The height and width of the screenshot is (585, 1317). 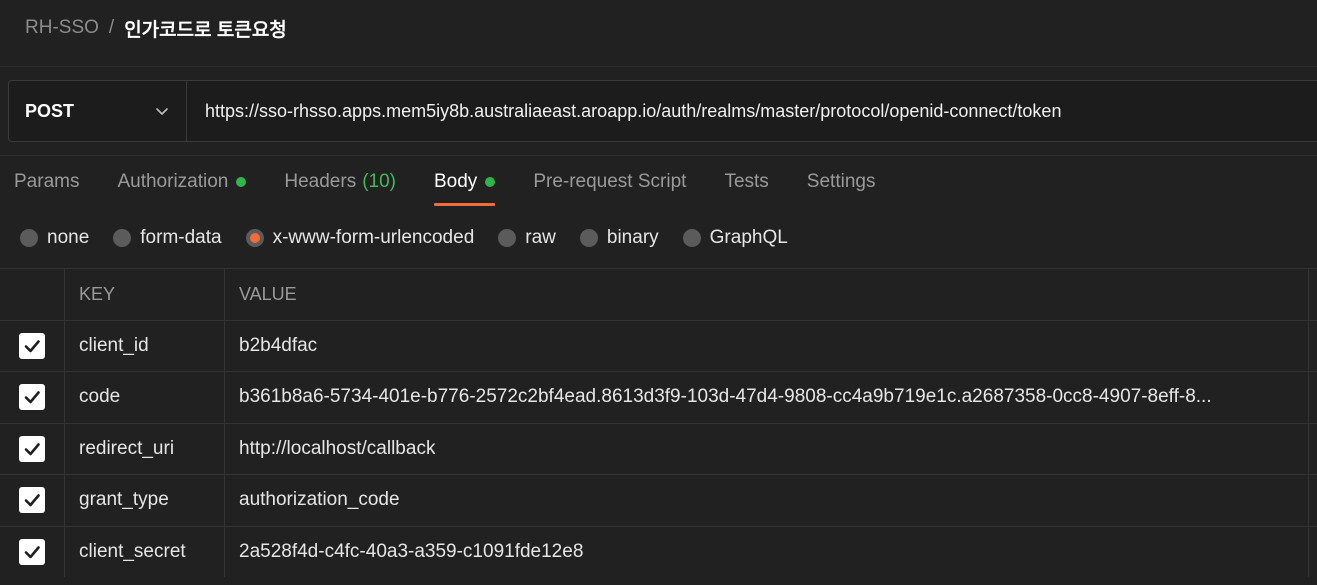 I want to click on radio-label: none, so click(x=68, y=237).